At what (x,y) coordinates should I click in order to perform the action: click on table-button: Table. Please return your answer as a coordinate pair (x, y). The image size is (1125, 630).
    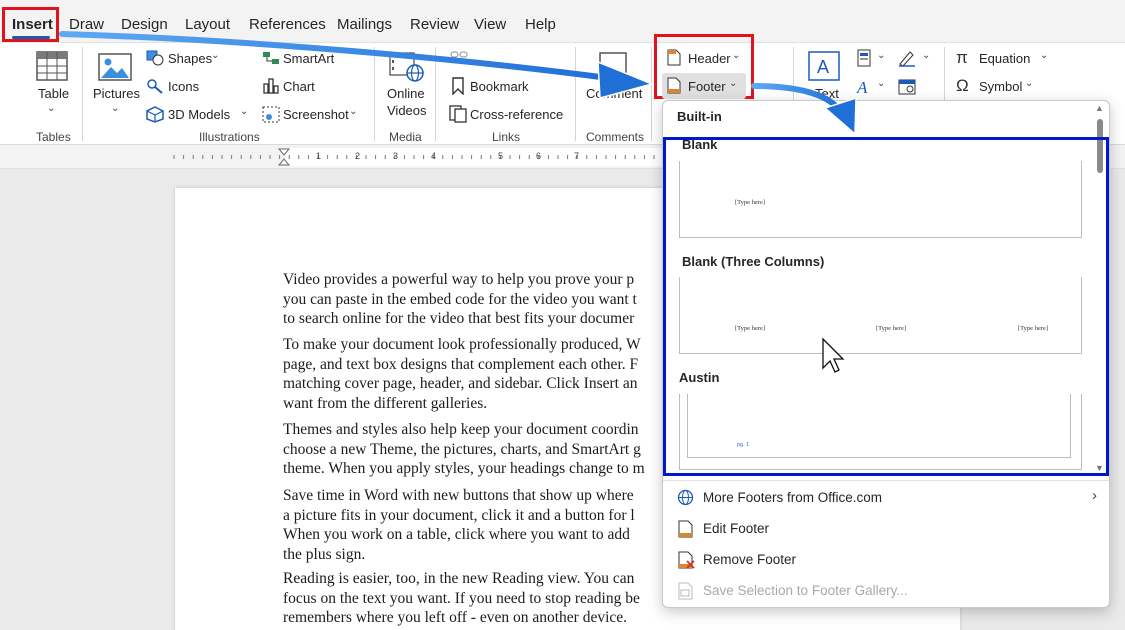
    Looking at the image, I should click on (53, 93).